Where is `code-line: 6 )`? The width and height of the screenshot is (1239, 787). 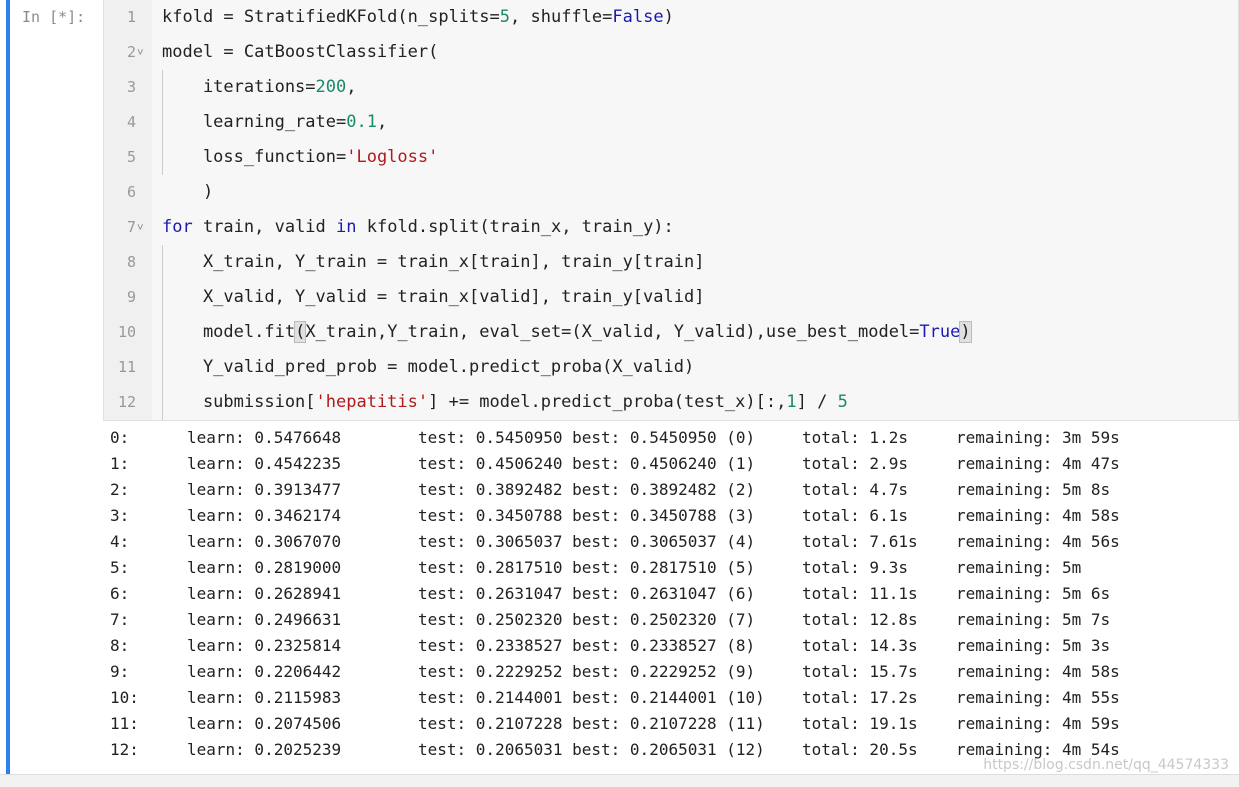
code-line: 6 ) is located at coordinates (671, 192).